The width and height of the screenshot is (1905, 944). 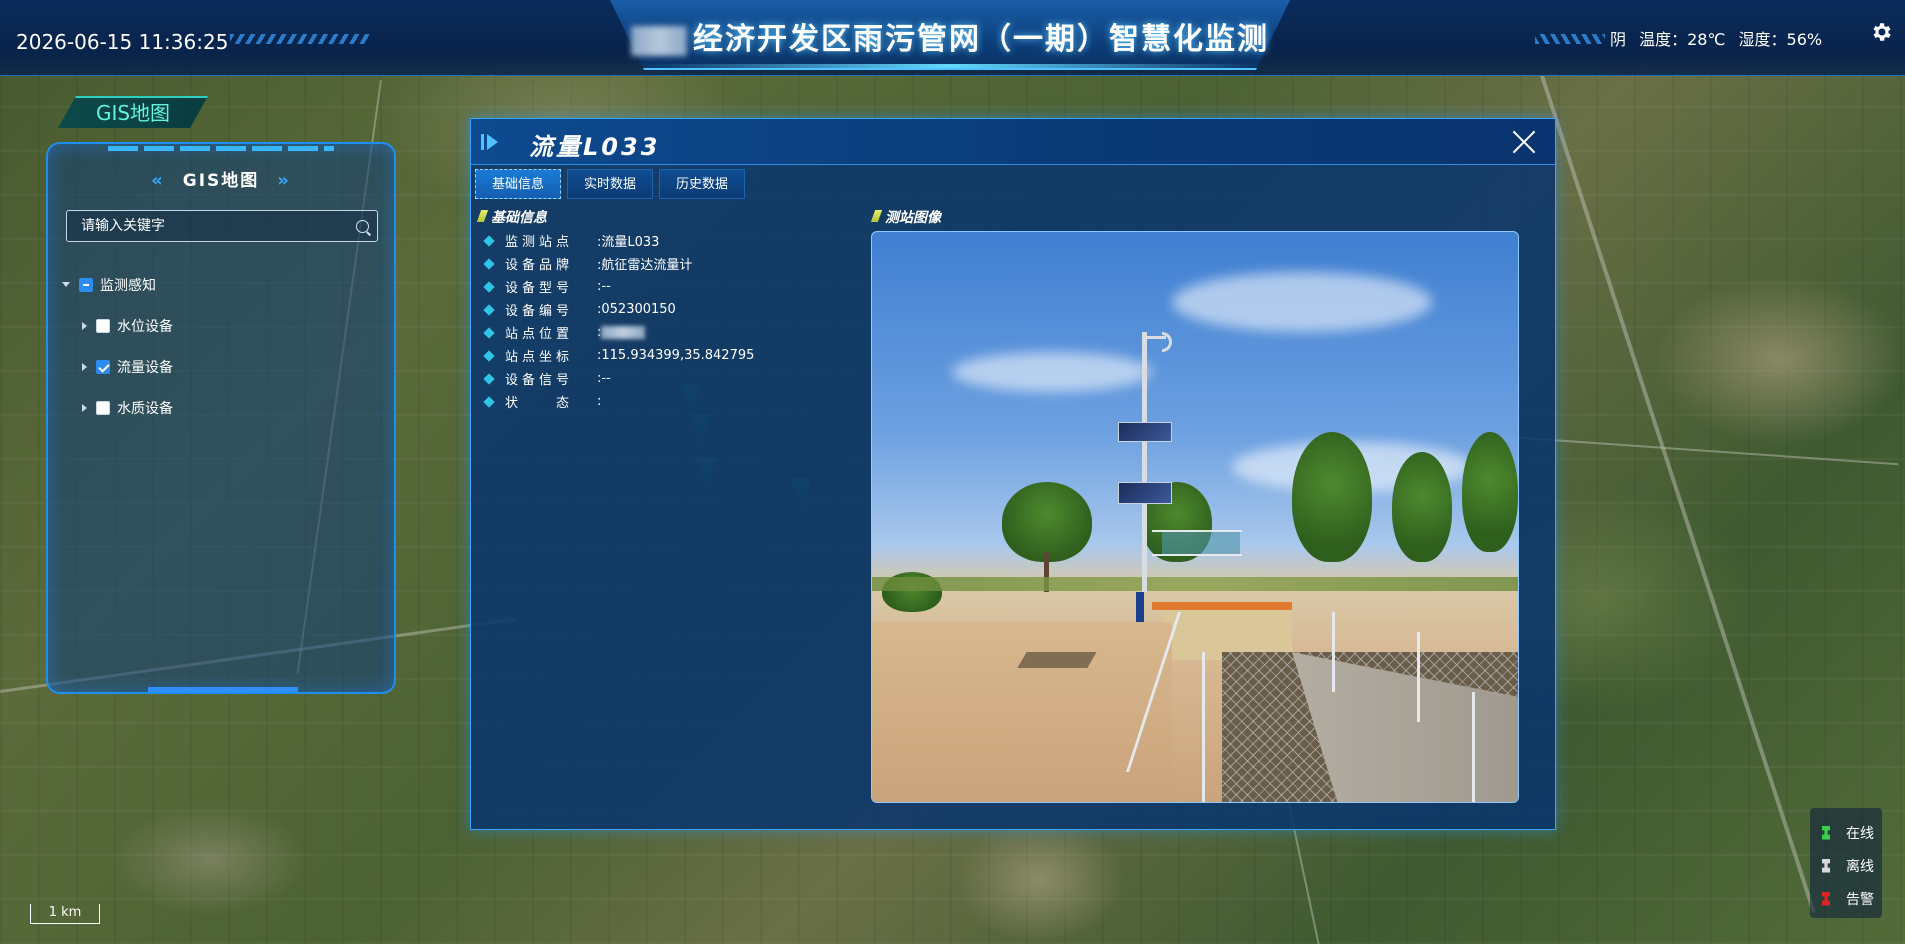 What do you see at coordinates (128, 285) in the screenshot?
I see `tree-node-label: 监测感知` at bounding box center [128, 285].